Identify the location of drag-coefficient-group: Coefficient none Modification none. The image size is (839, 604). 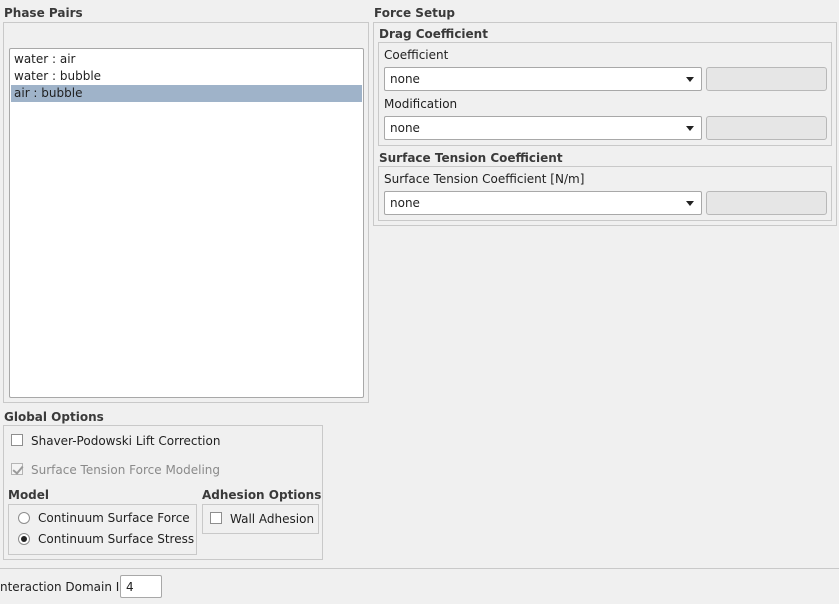
(605, 94).